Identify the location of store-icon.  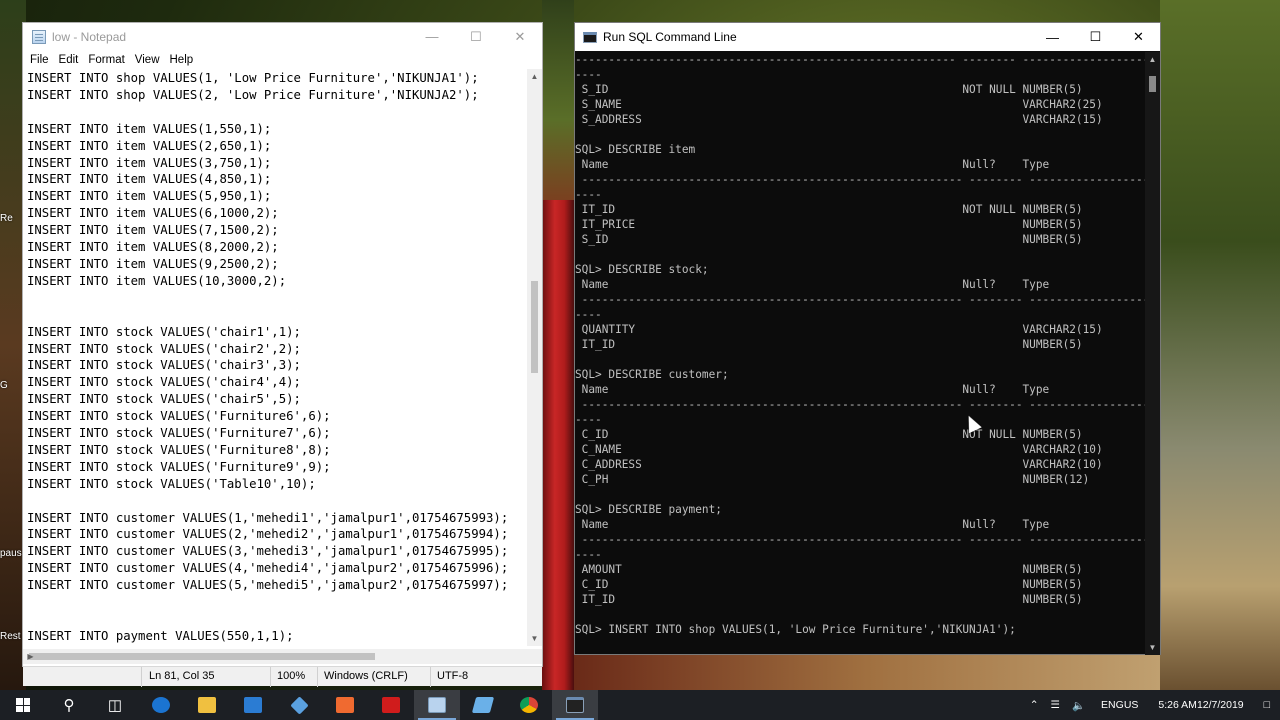
(253, 705).